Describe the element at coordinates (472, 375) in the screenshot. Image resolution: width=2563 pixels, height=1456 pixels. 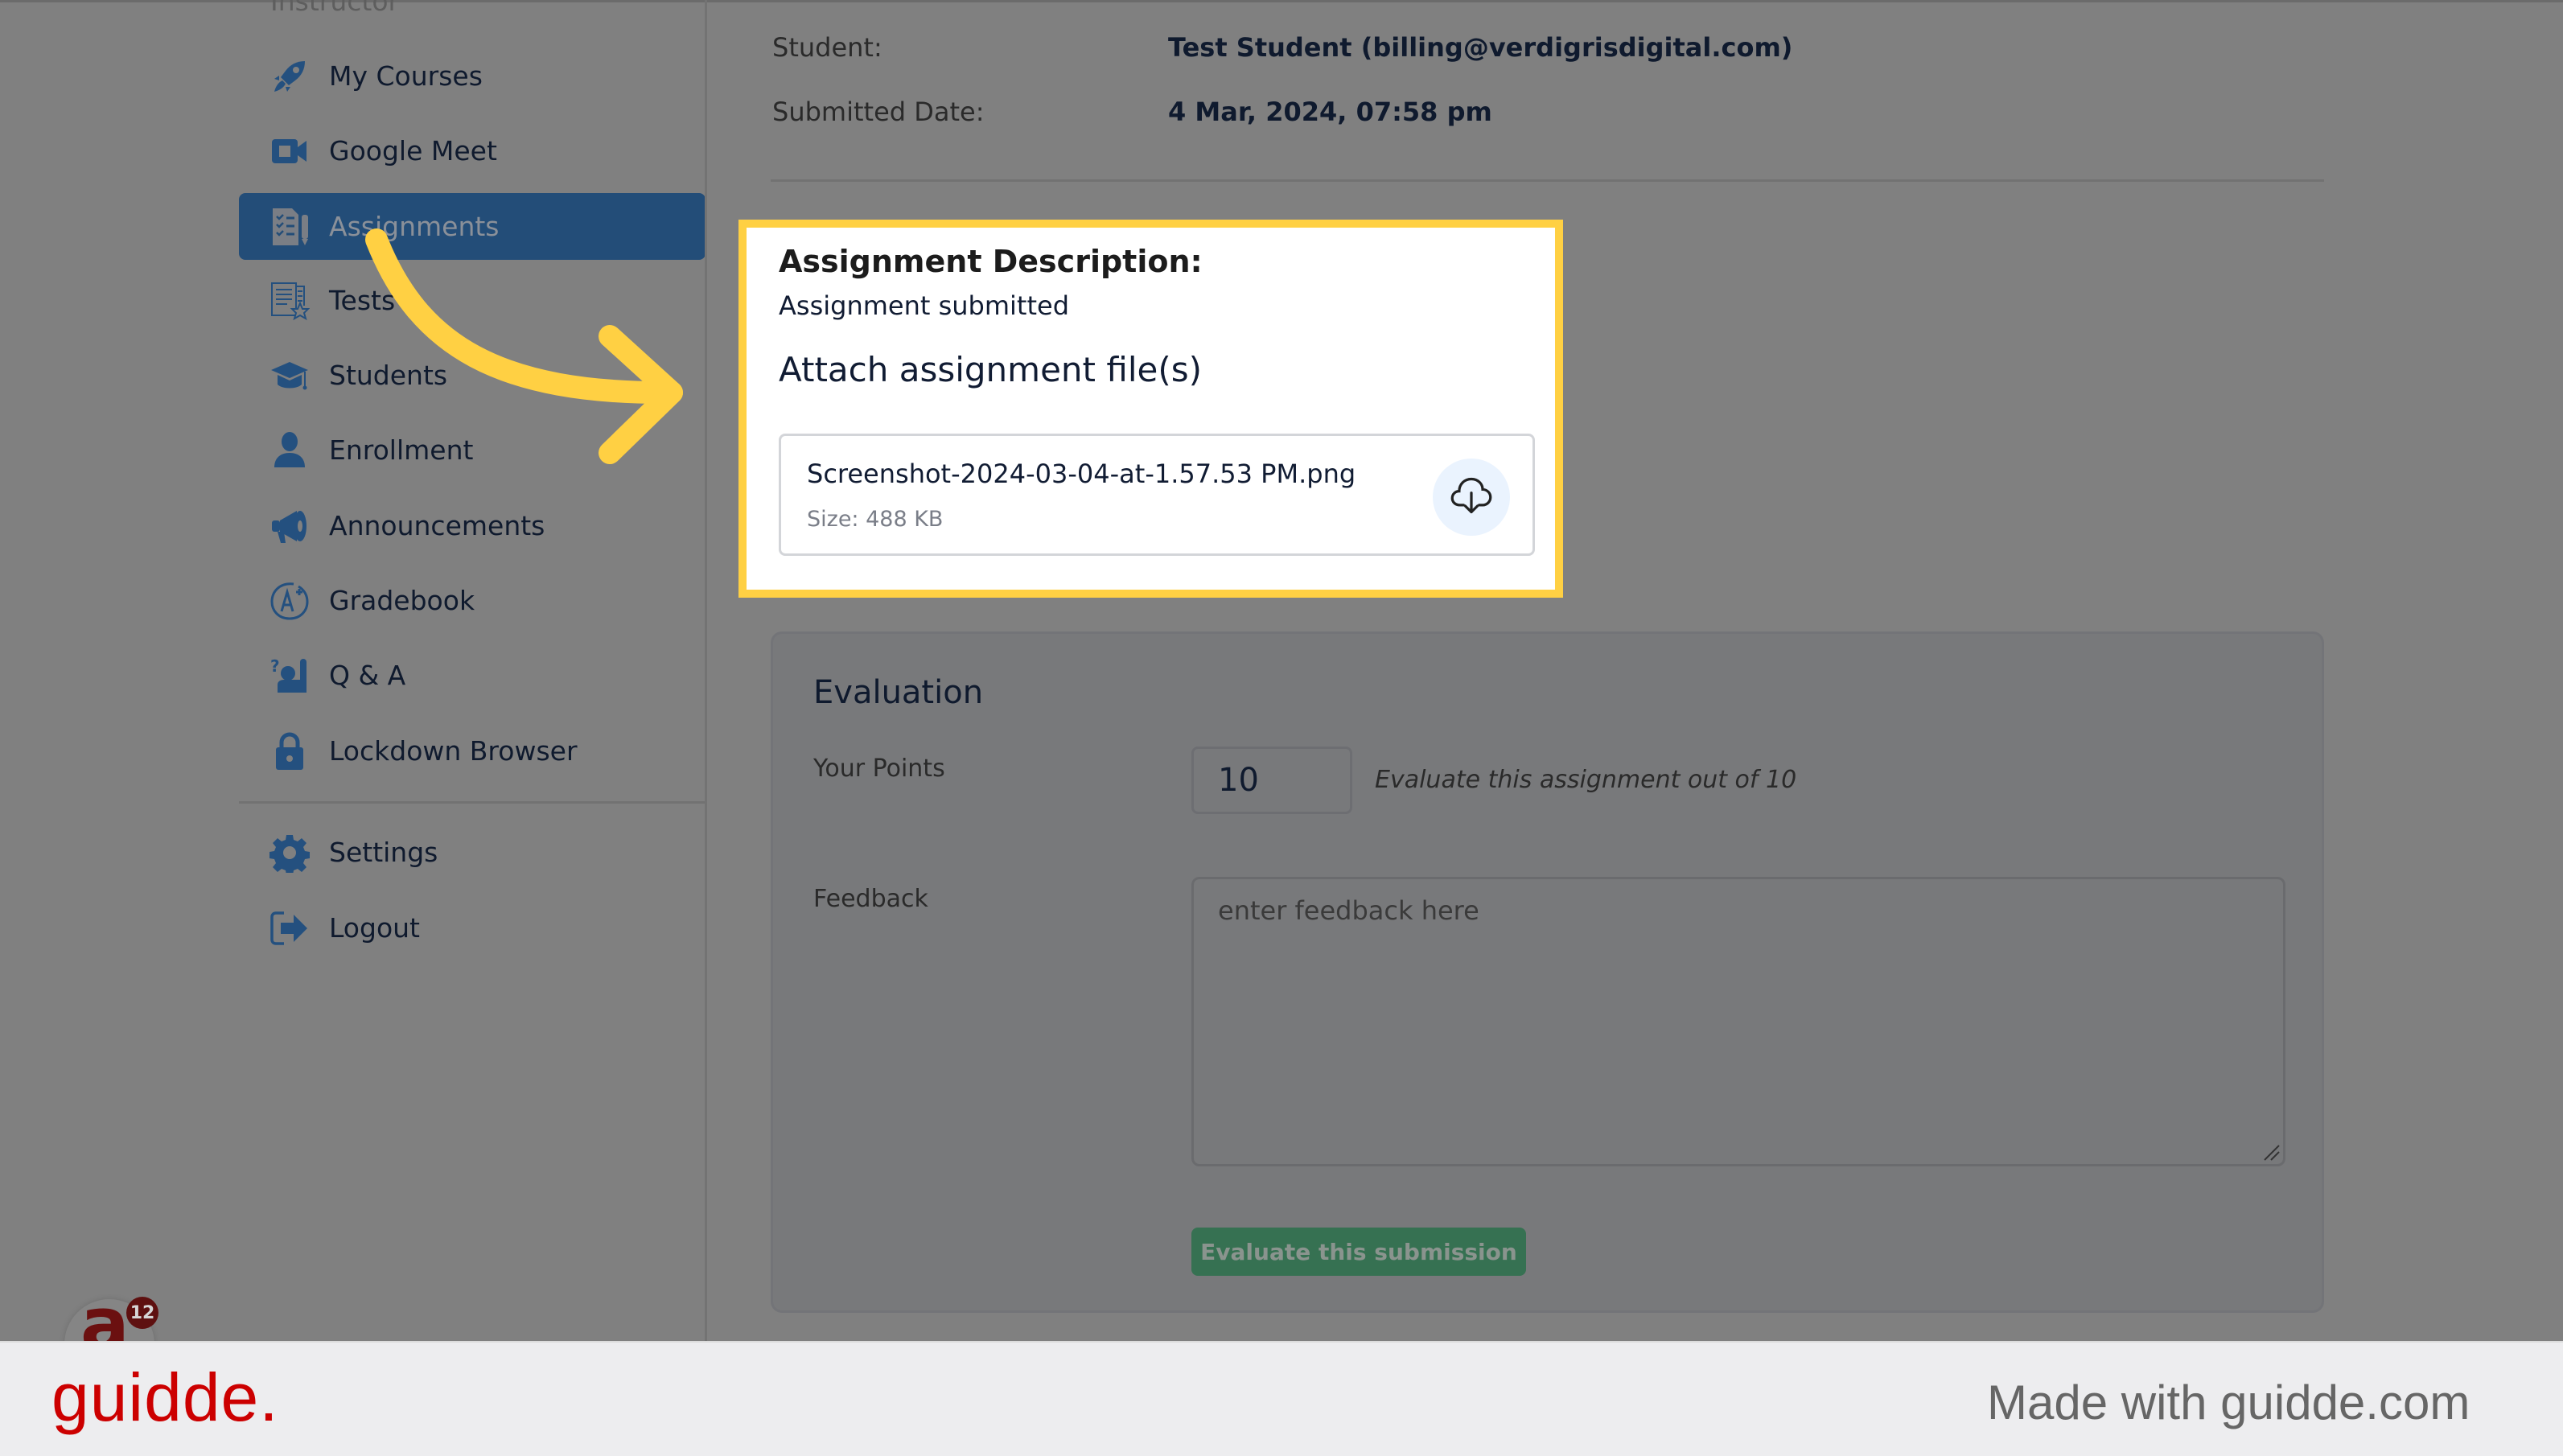
I see `sidebar-item-students: Students` at that location.